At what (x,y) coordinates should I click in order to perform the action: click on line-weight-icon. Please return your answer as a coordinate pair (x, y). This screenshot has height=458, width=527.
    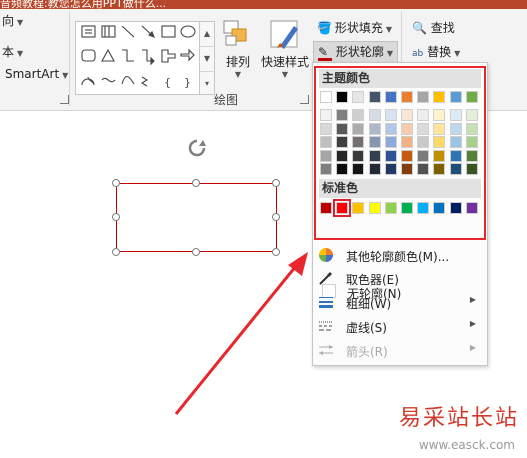
    Looking at the image, I should click on (326, 302).